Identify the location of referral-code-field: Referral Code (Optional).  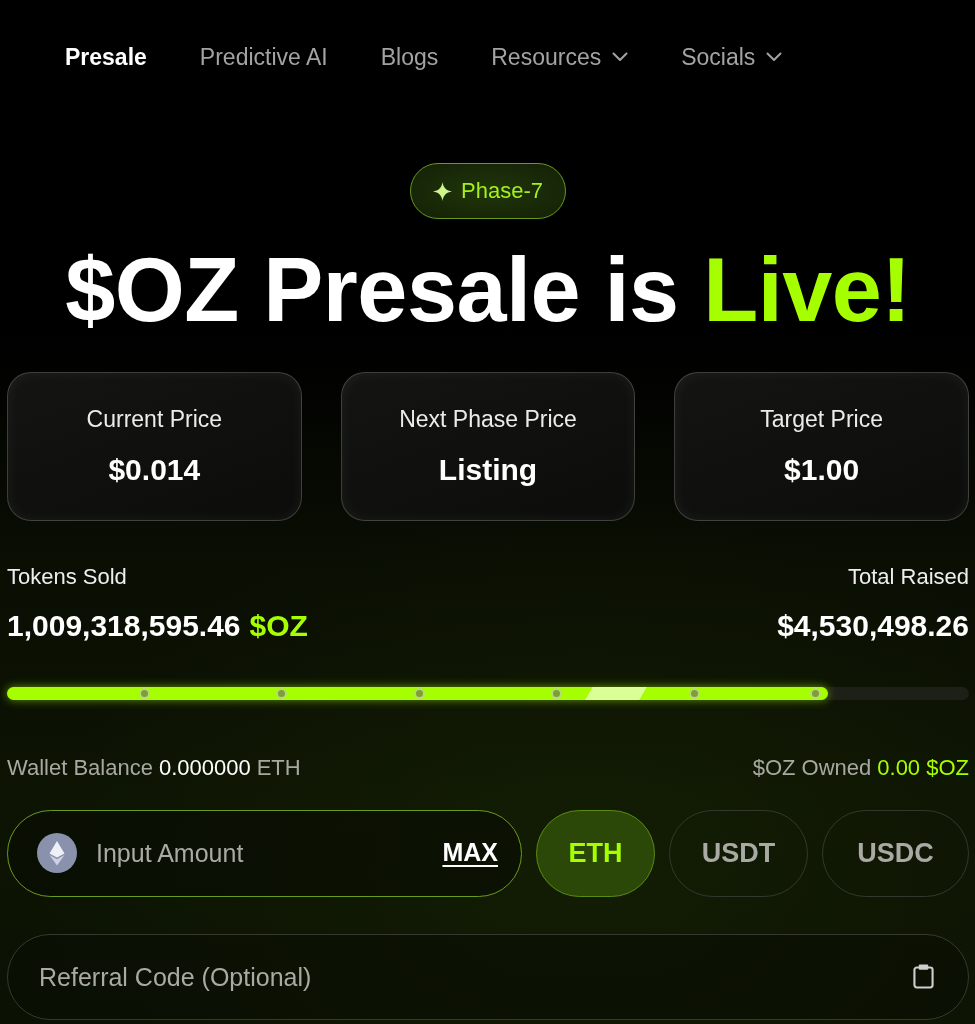
(488, 977).